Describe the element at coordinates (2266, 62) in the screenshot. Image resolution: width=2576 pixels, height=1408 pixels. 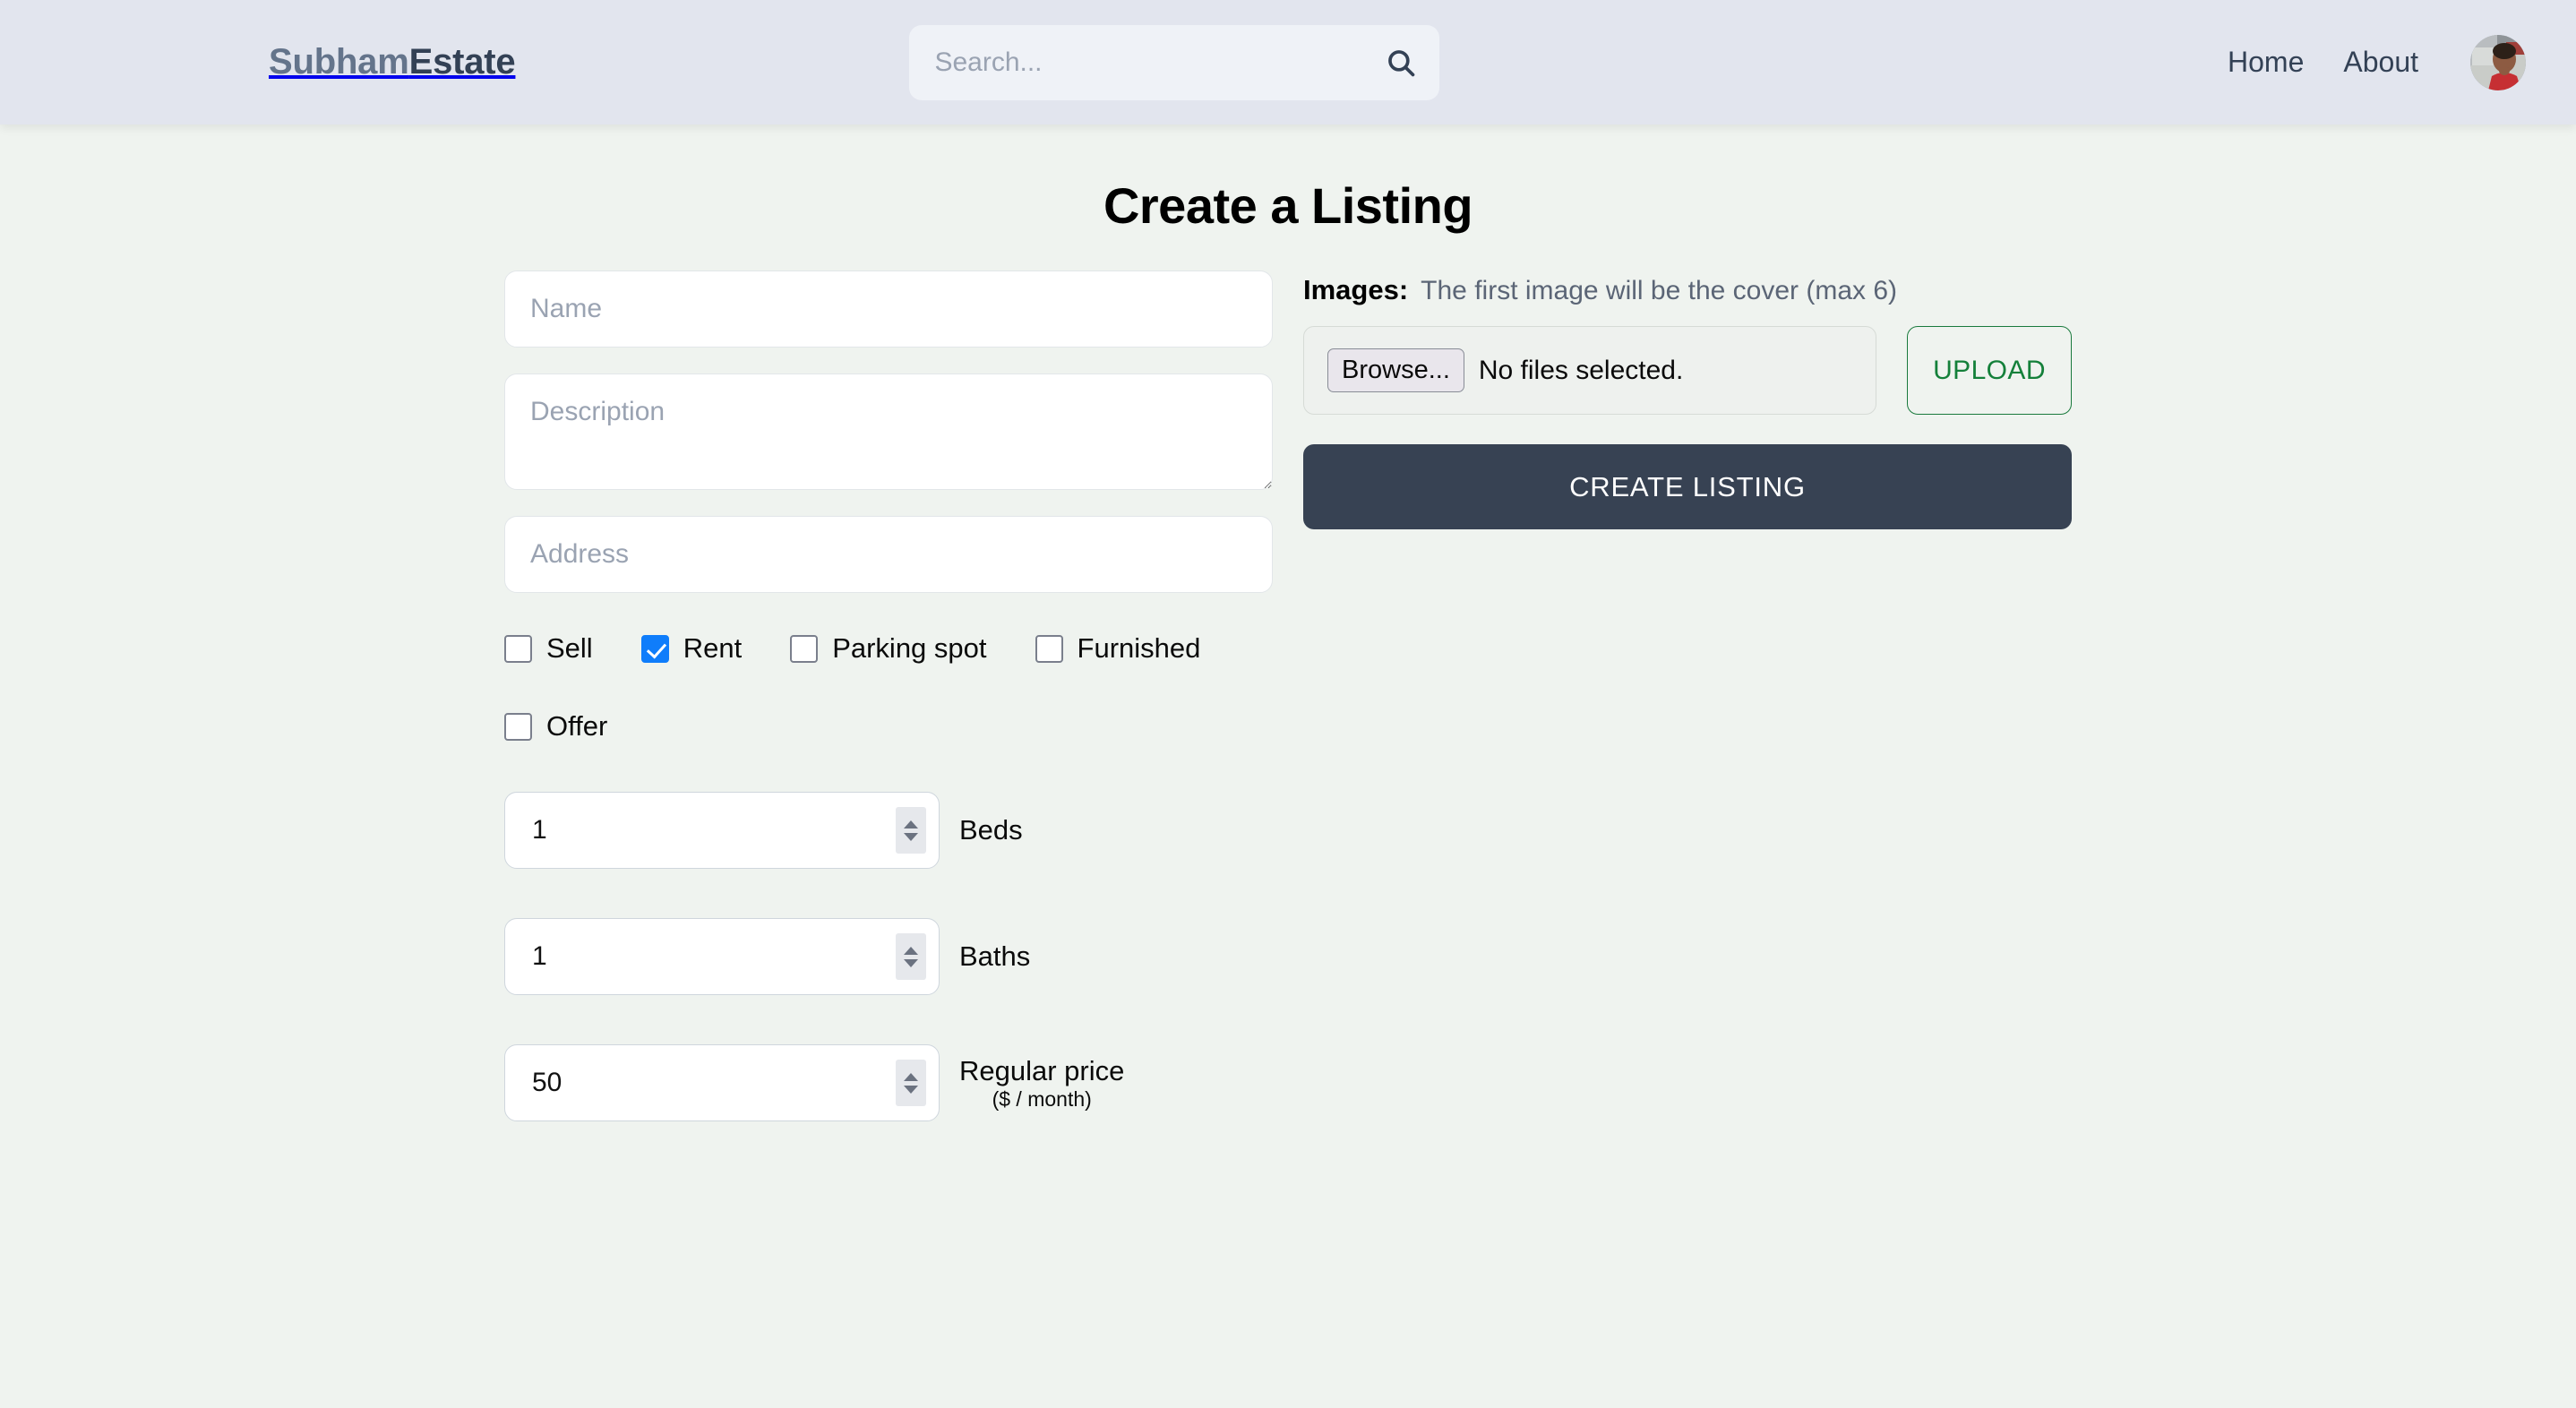
I see `nav-link-home: Home` at that location.